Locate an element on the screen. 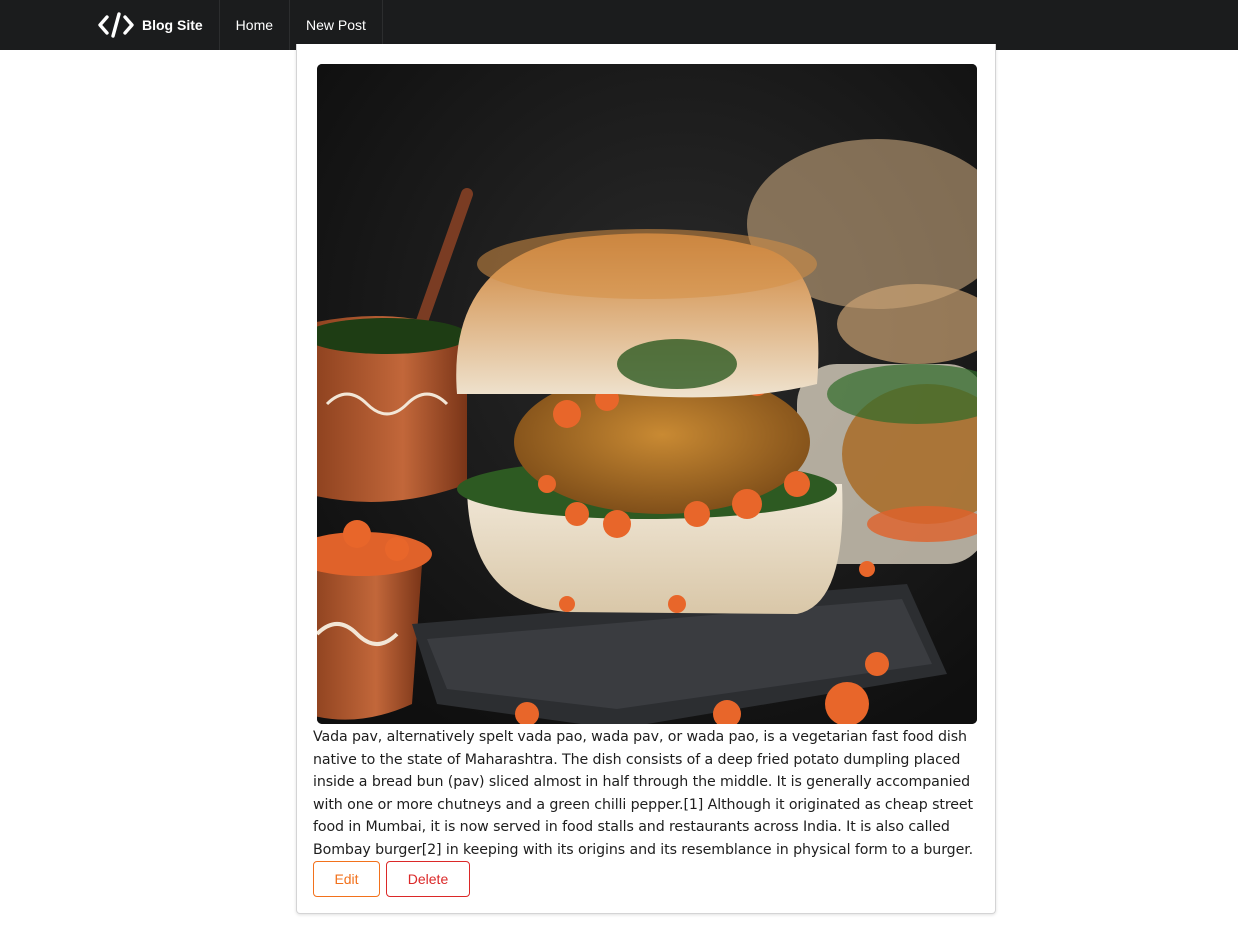 This screenshot has width=1238, height=930. delete-button: Delete is located at coordinates (428, 879).